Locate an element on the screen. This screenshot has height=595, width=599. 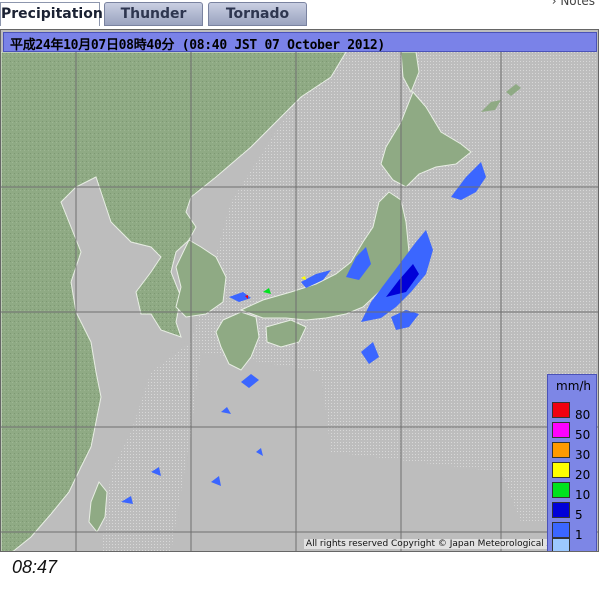
legend-row: 5 is located at coordinates (574, 511).